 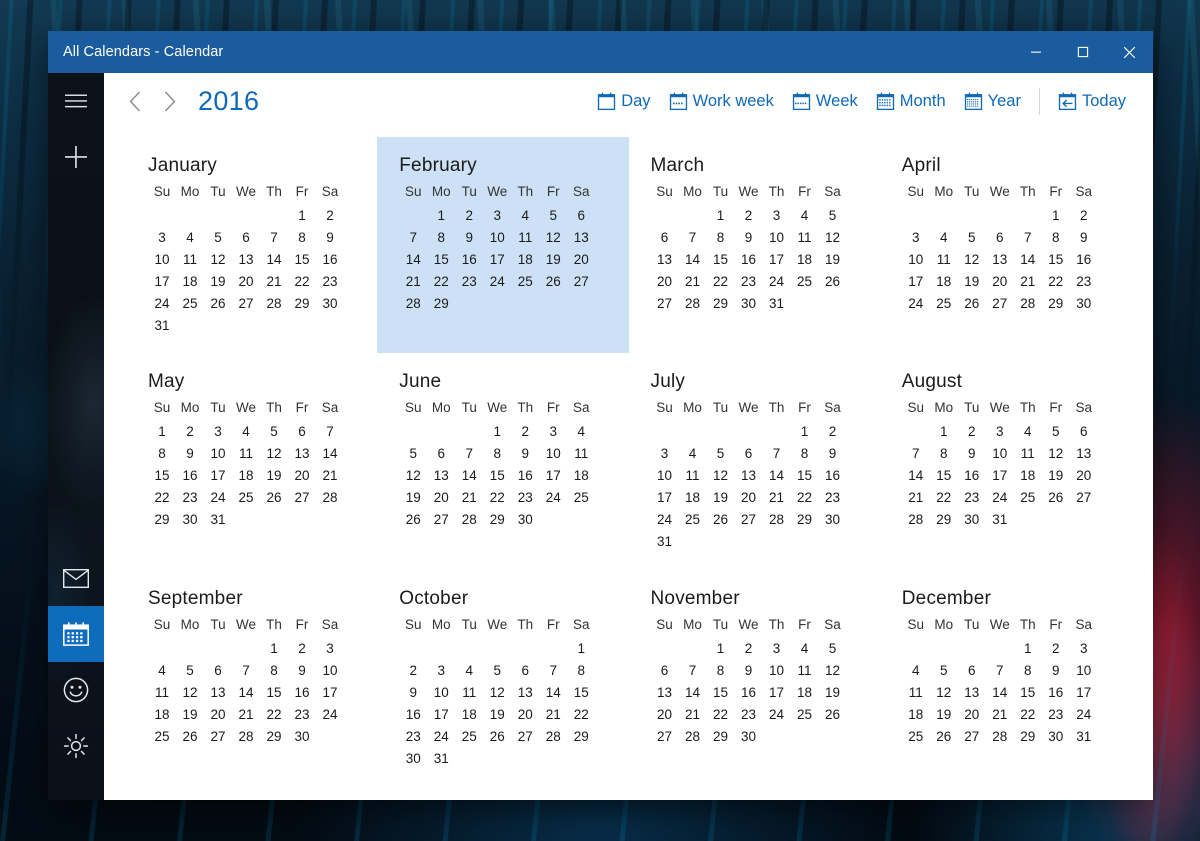 I want to click on year-label: 2016, so click(x=228, y=101).